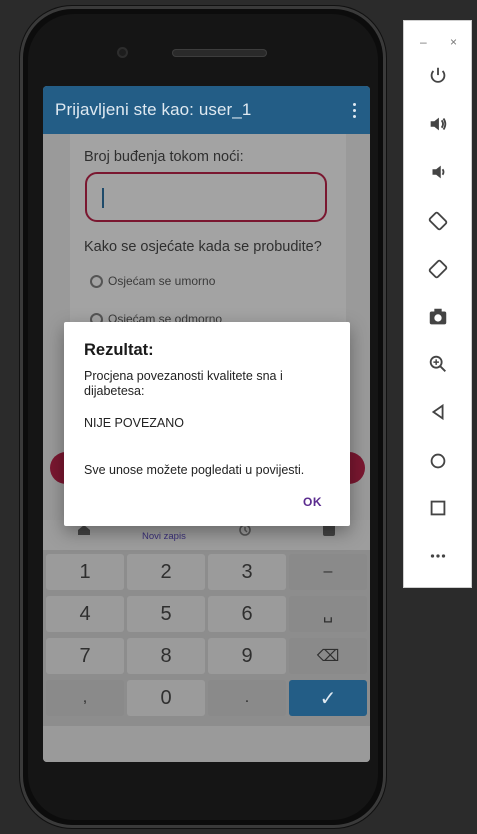 The image size is (477, 834). What do you see at coordinates (328, 656) in the screenshot?
I see `key-backspace: ⌫` at bounding box center [328, 656].